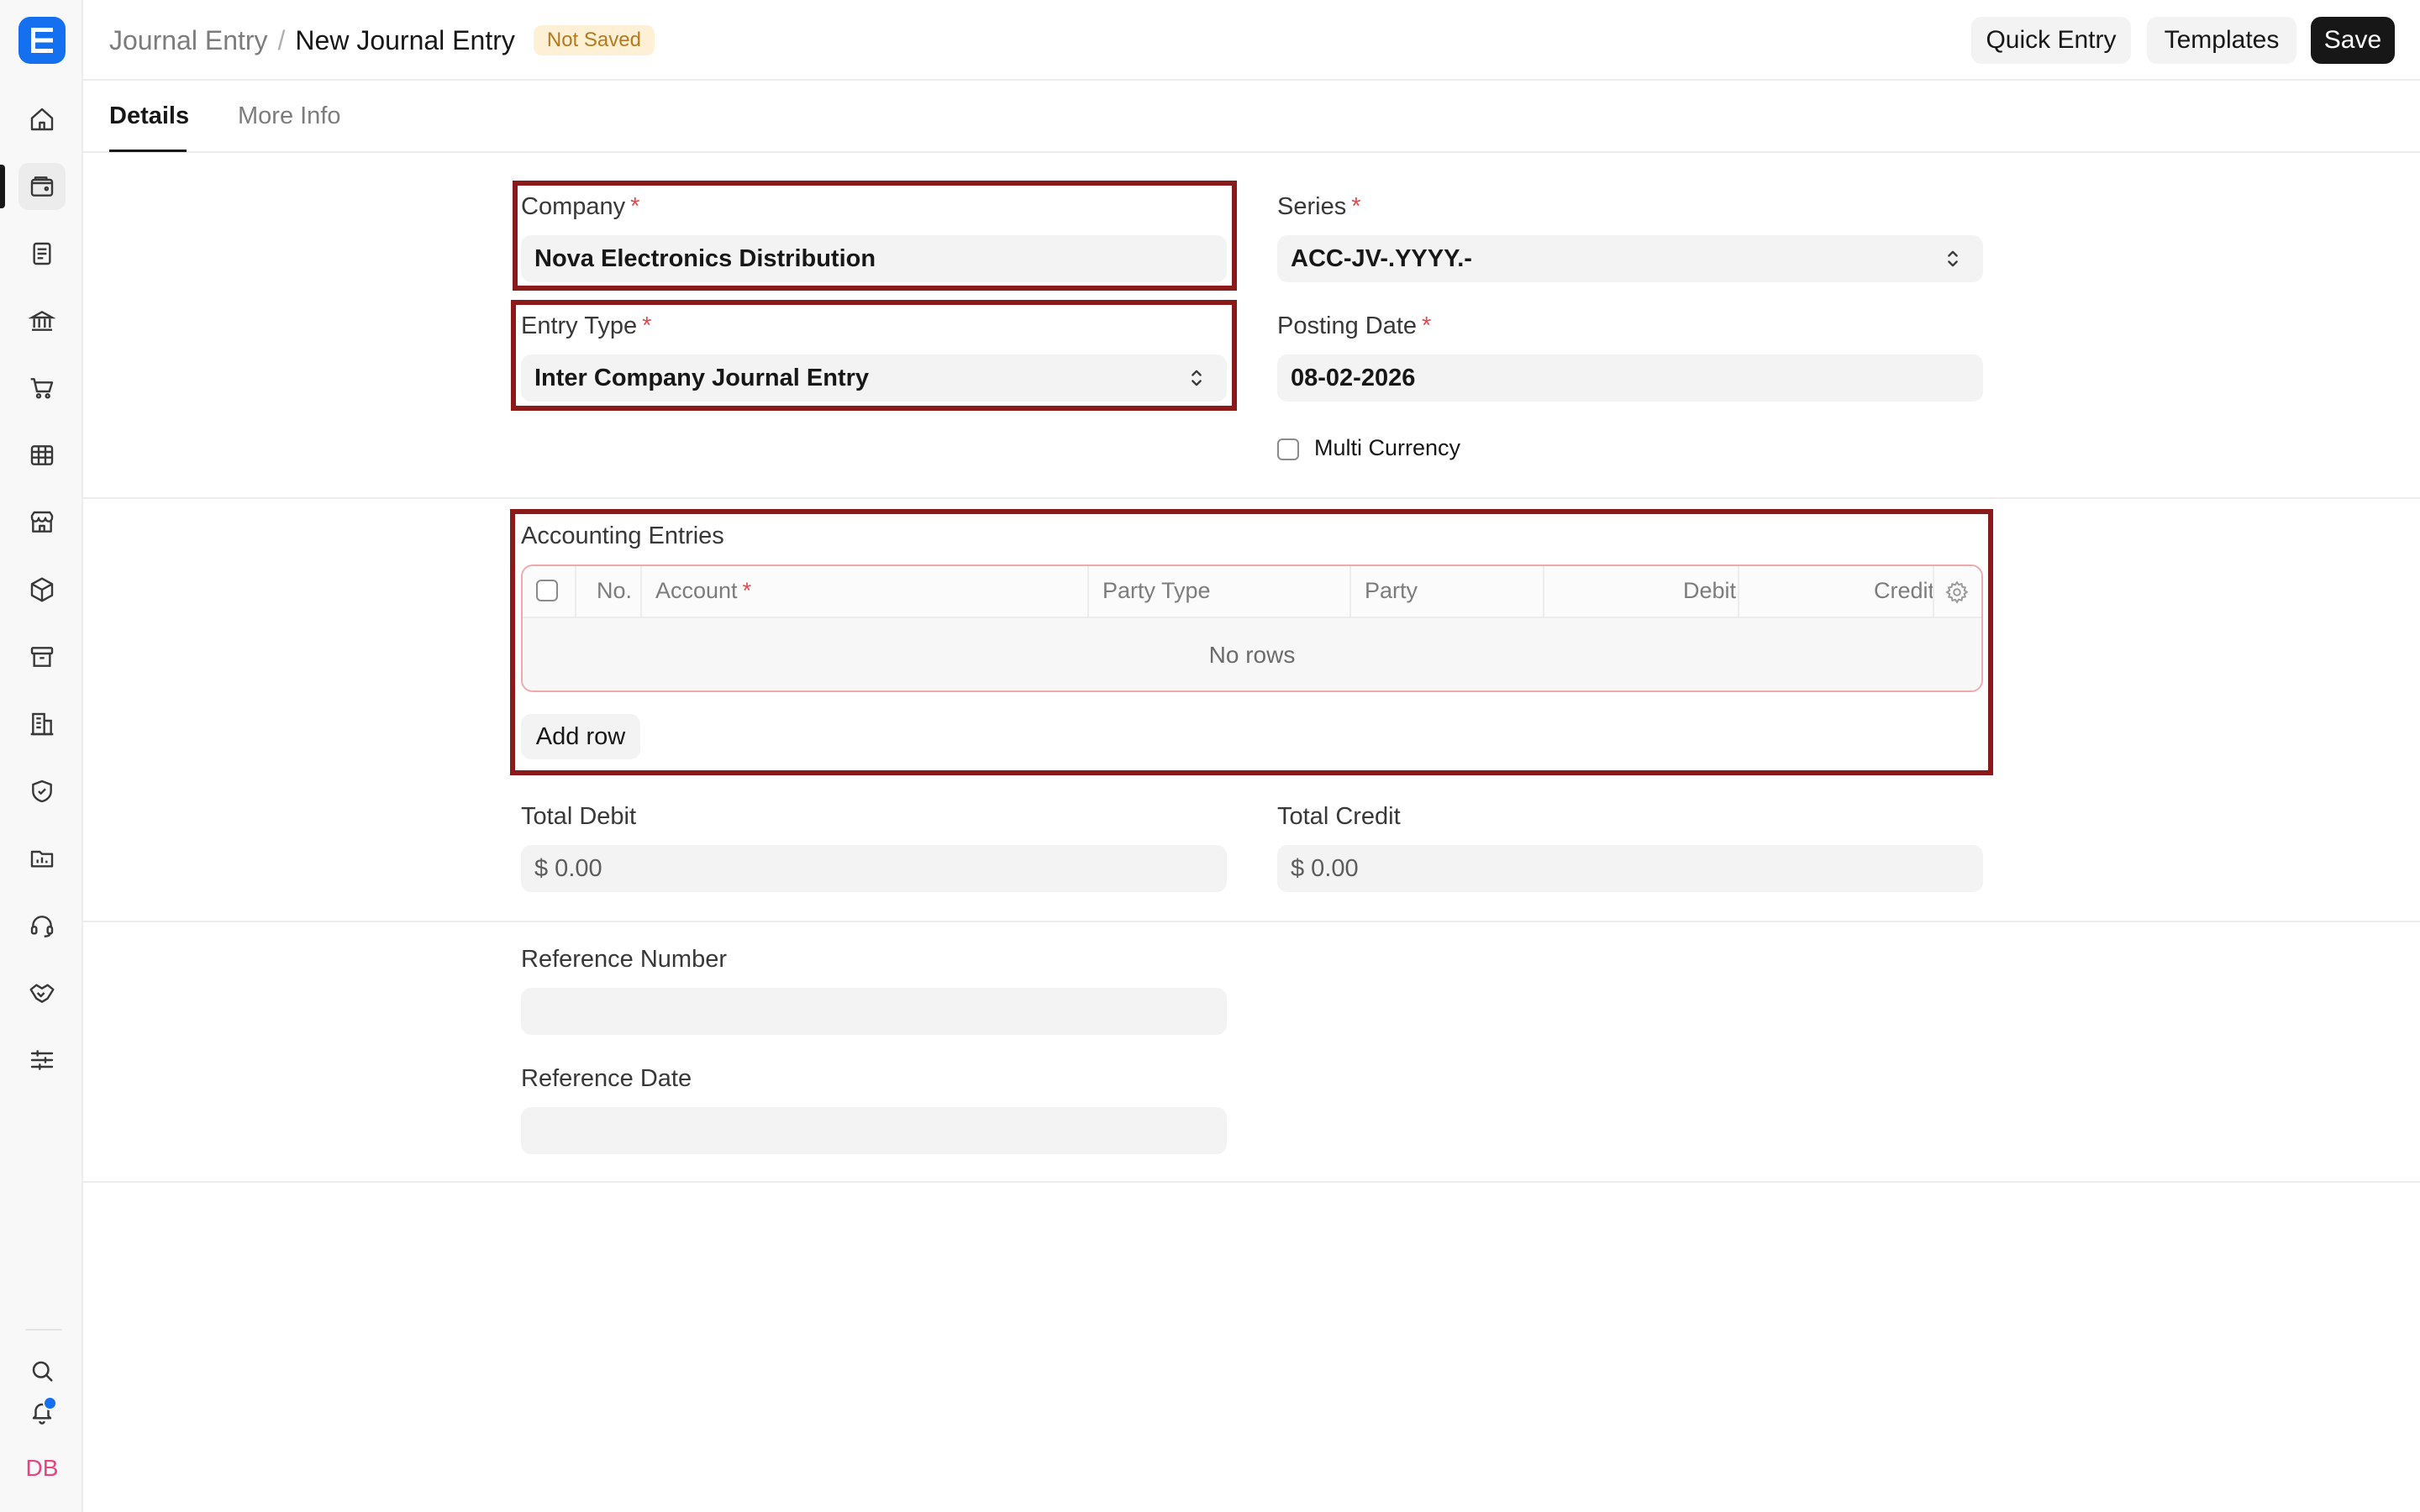  I want to click on series-select: ACC-JV-.YYYY.-, so click(1630, 258).